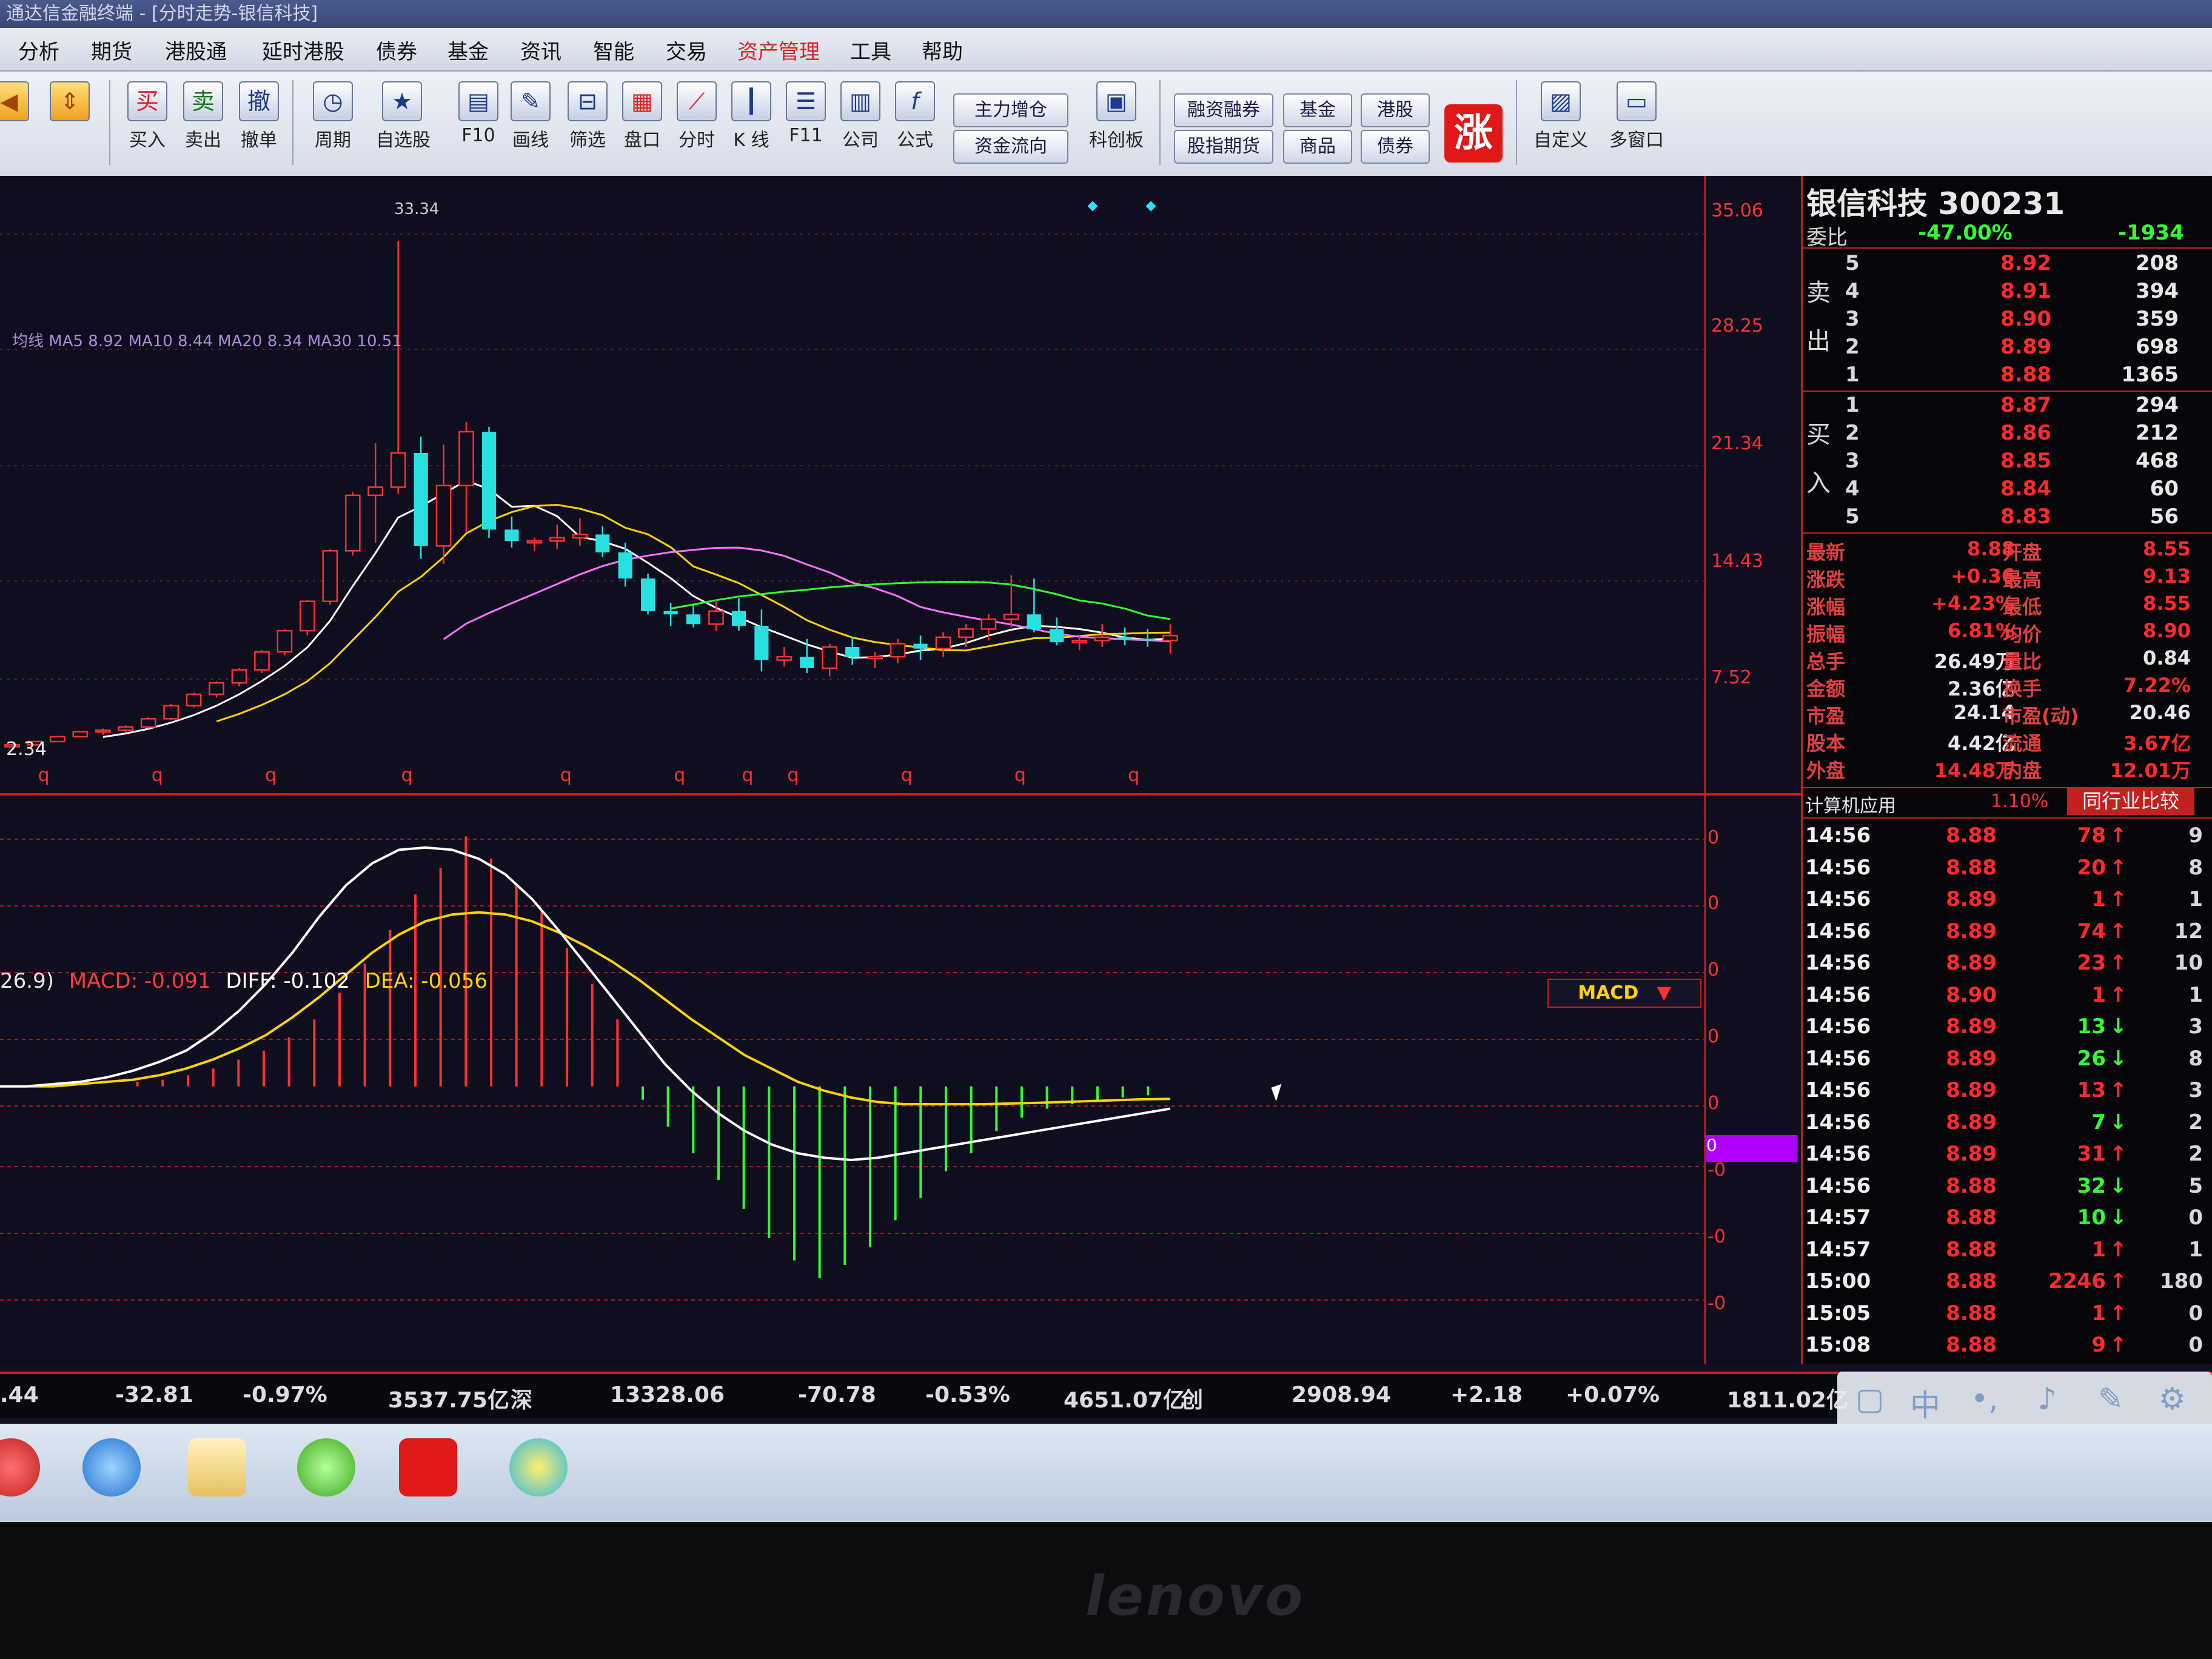  What do you see at coordinates (2022, 552) in the screenshot?
I see `quote-label: 开盘` at bounding box center [2022, 552].